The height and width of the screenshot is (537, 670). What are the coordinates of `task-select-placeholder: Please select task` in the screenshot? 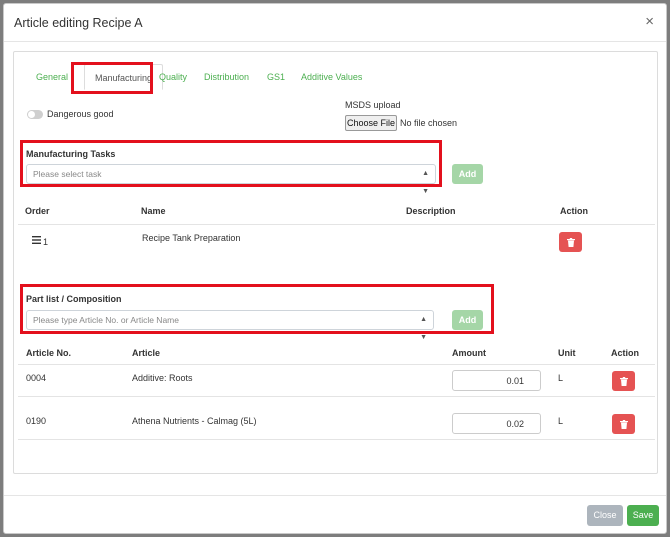 It's located at (67, 174).